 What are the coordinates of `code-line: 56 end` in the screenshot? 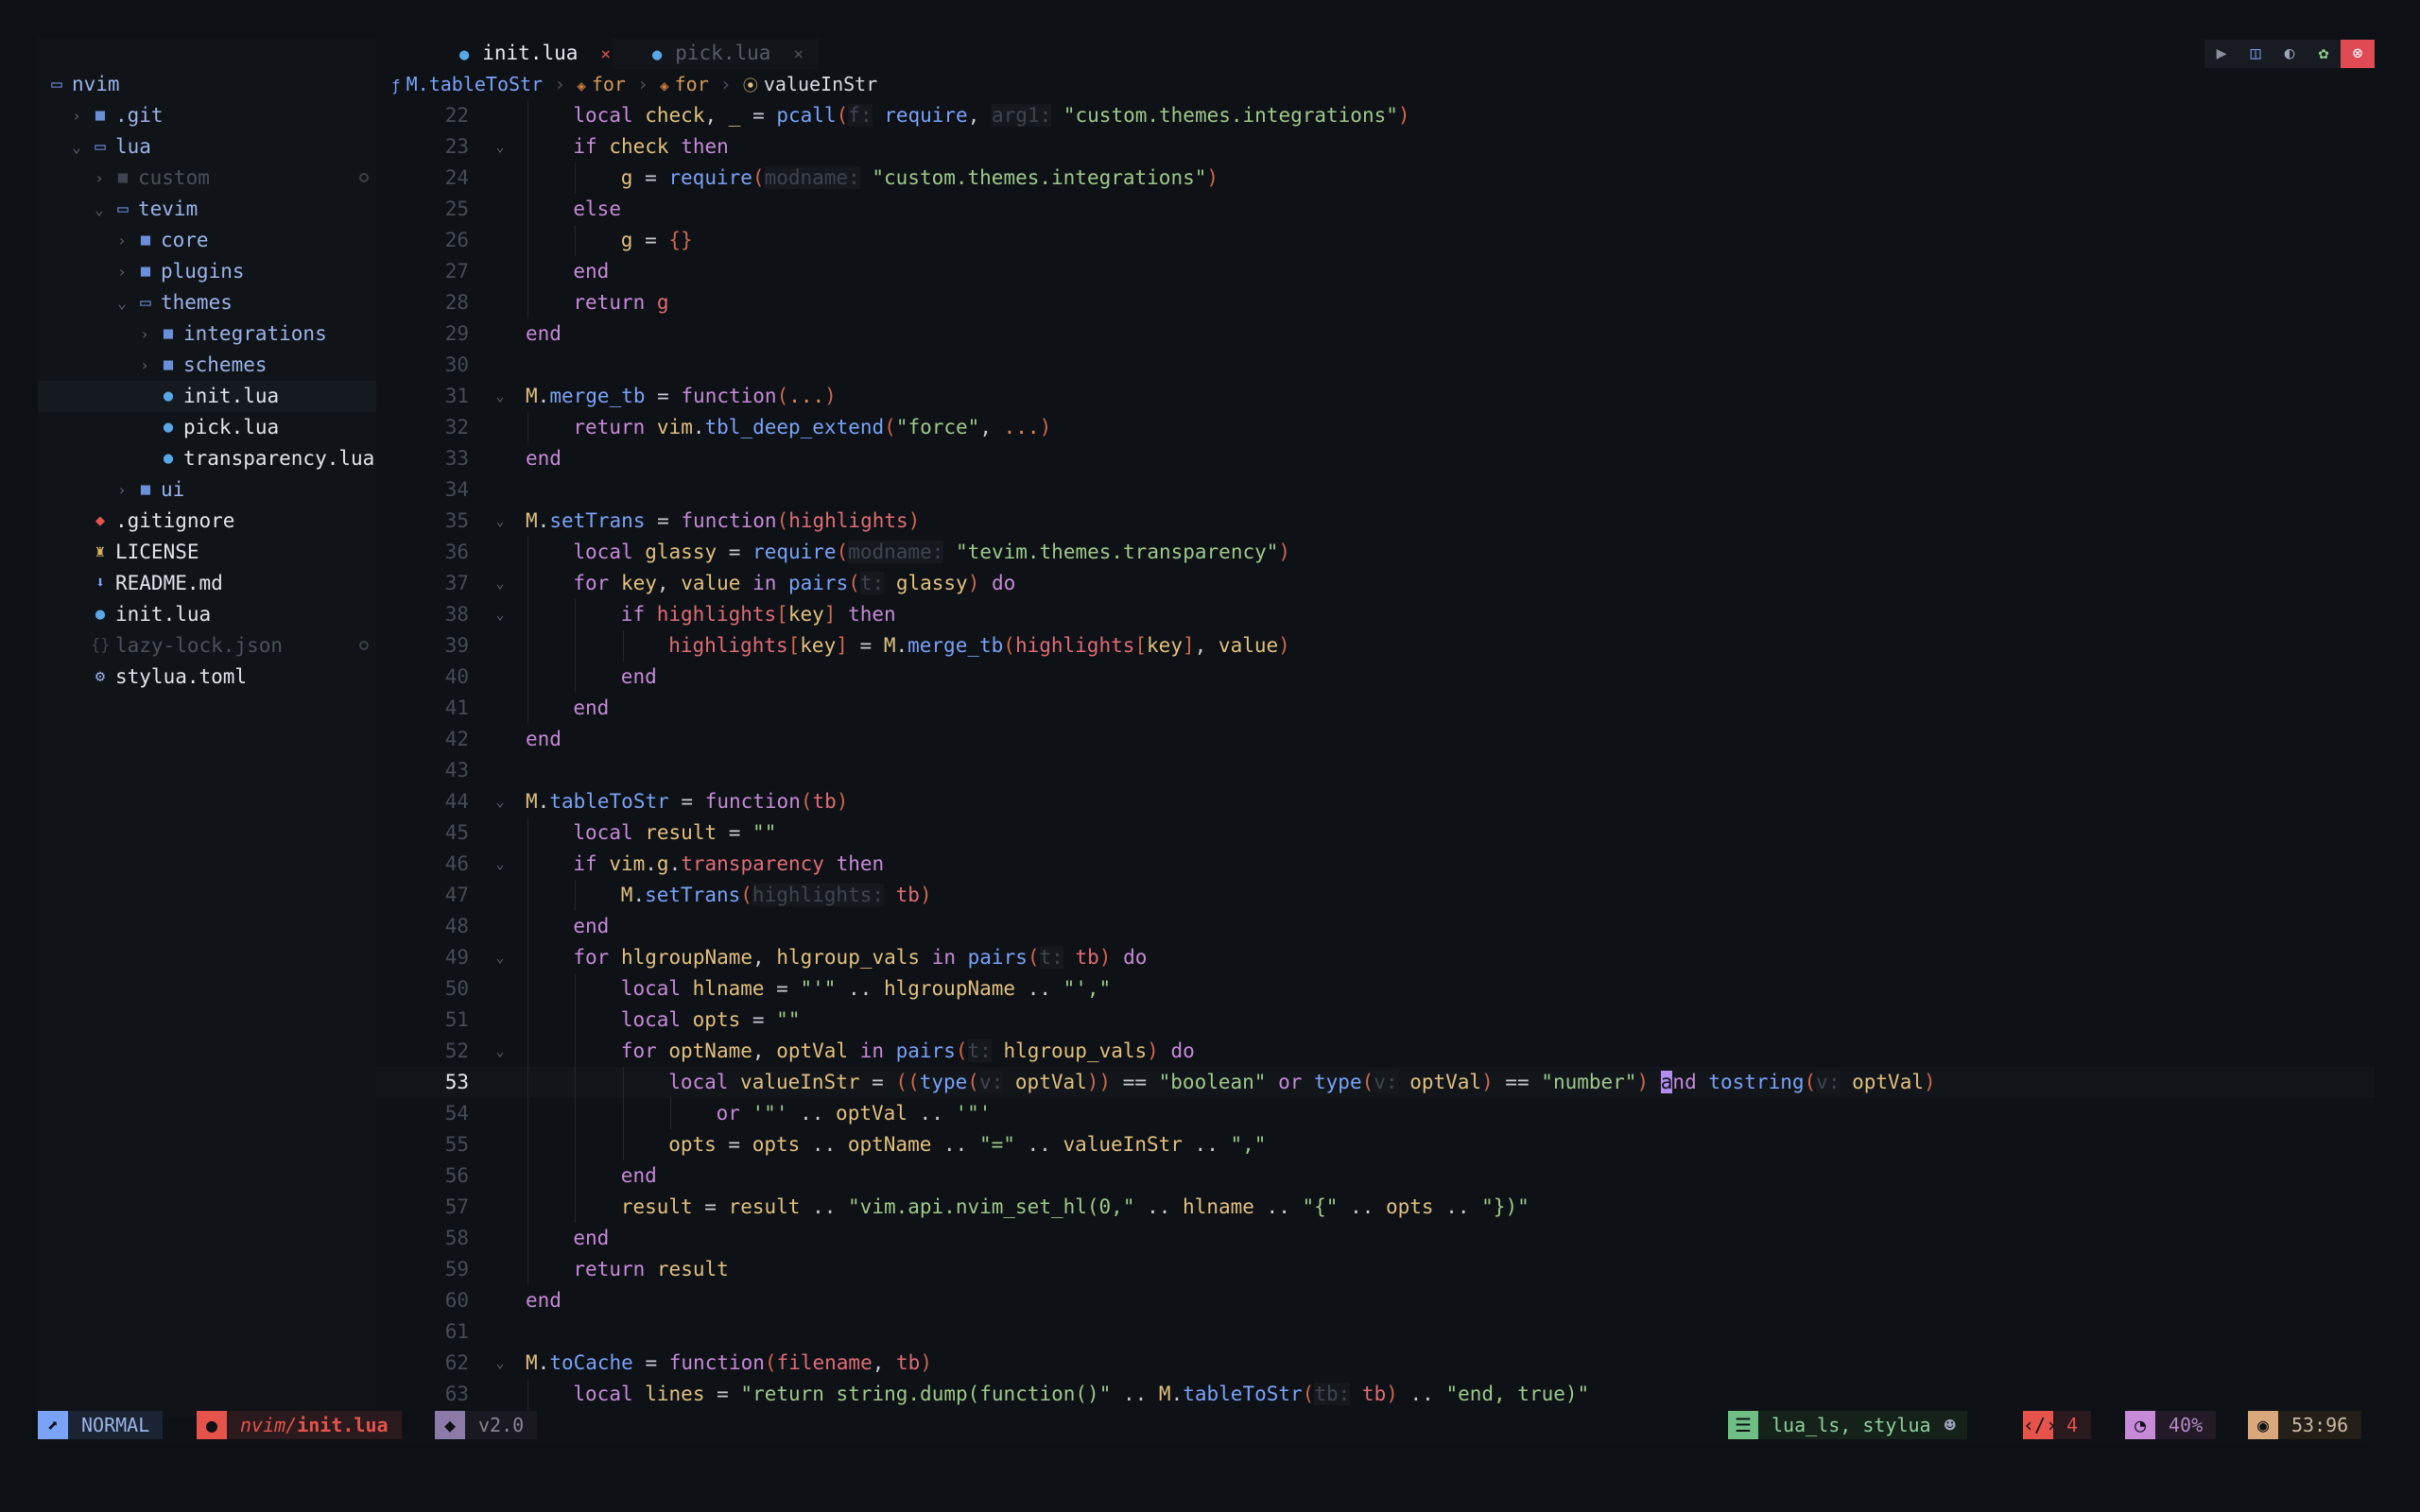 It's located at (1375, 1176).